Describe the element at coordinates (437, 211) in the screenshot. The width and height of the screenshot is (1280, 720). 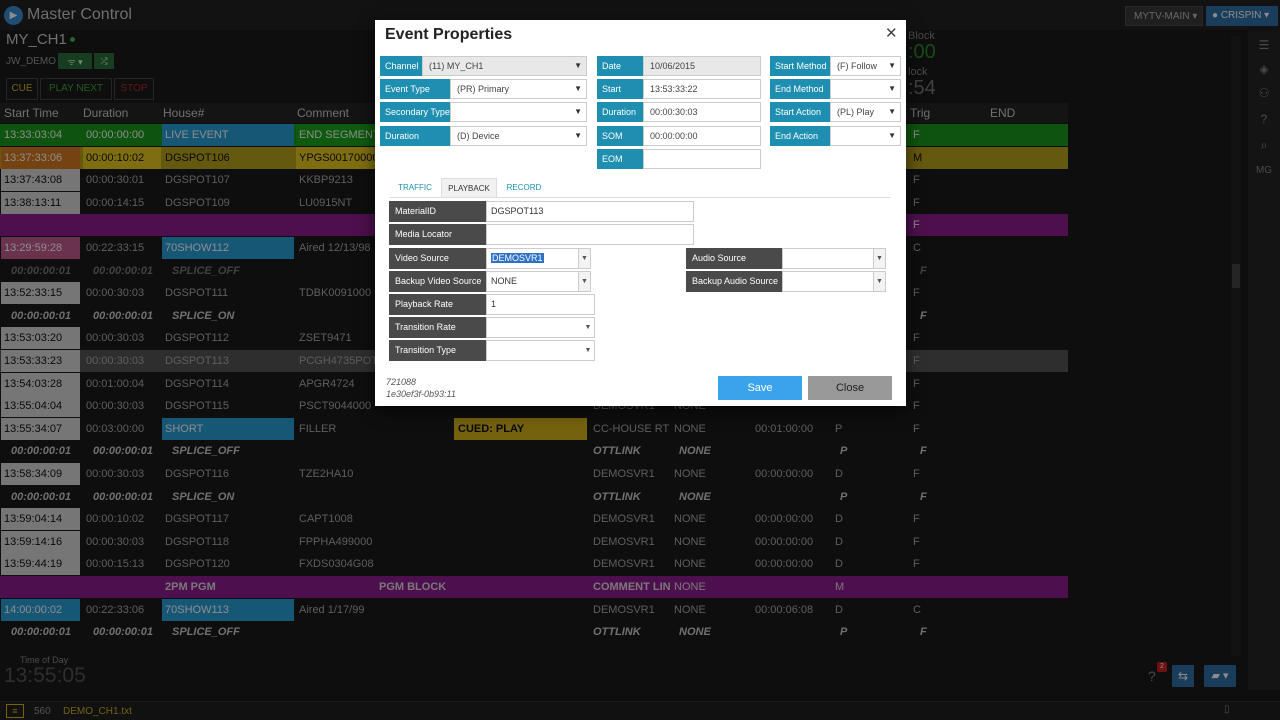
I see `material-id-label: MaterialID` at that location.